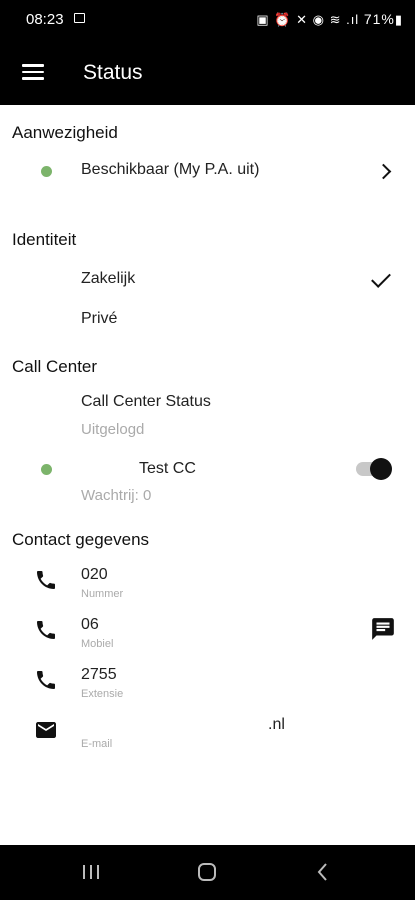  Describe the element at coordinates (207, 72) in the screenshot. I see `app-bar: Status` at that location.